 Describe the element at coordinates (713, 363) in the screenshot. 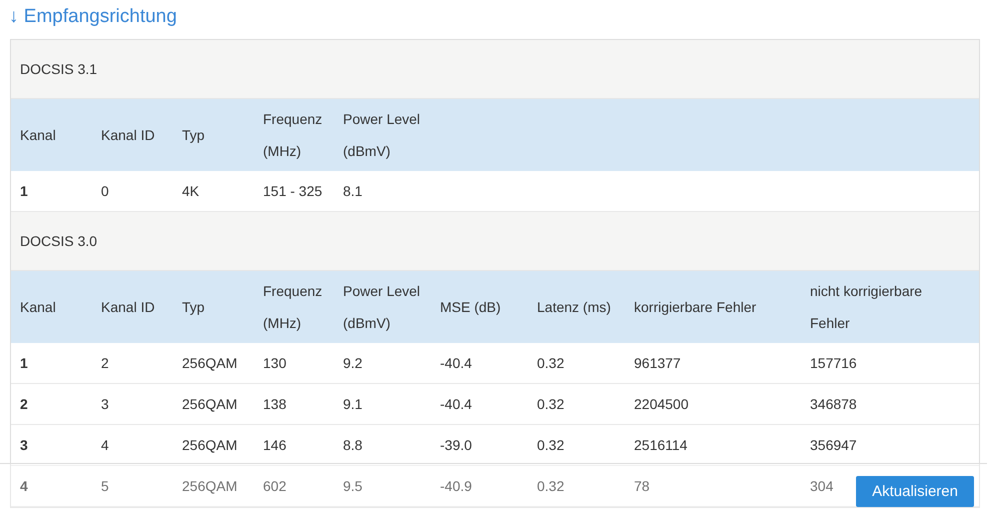

I see `table-cell: 961377` at that location.